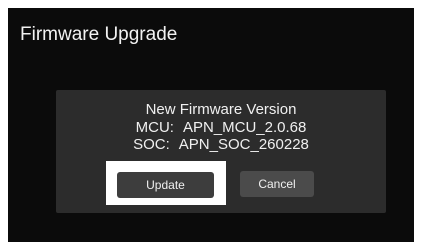 This screenshot has width=430, height=250. I want to click on screen-title: Firmware Upgrade, so click(99, 34).